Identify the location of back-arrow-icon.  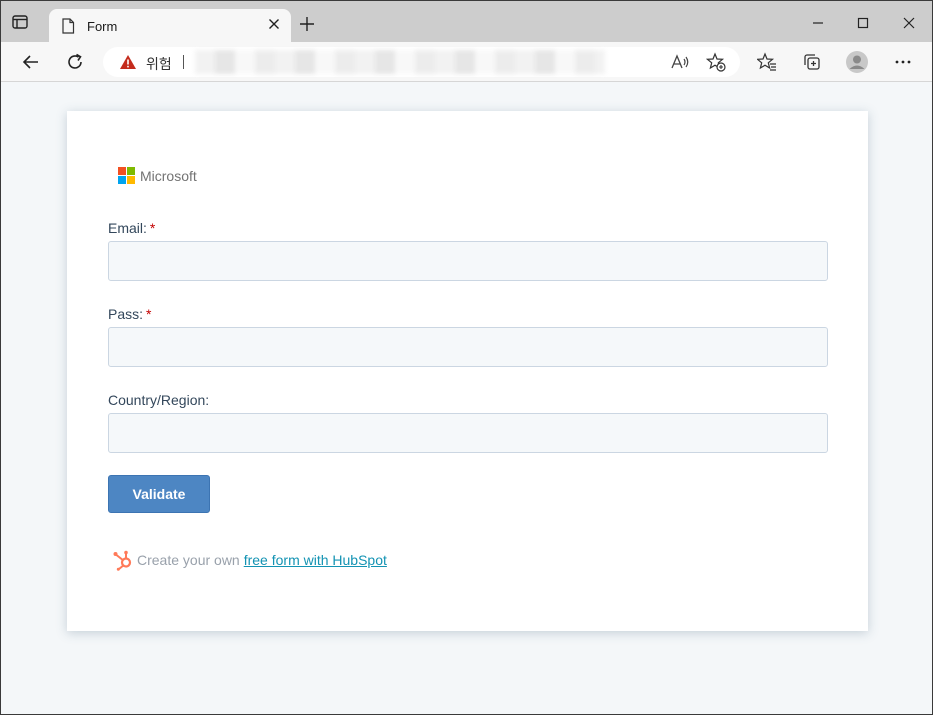
(31, 62).